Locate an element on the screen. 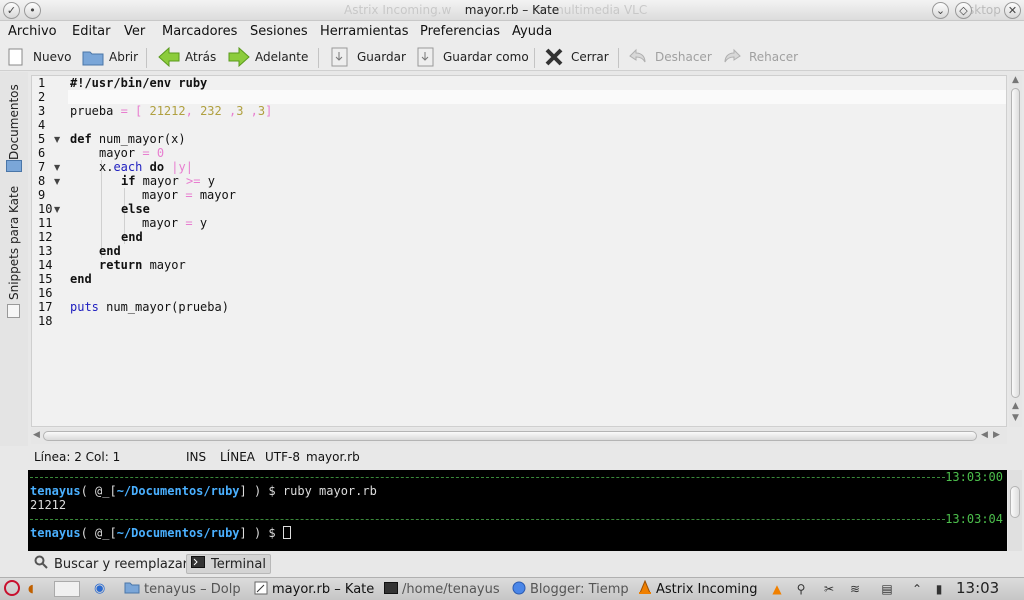 This screenshot has height=600, width=1024. line-number: 11 is located at coordinates (45, 223).